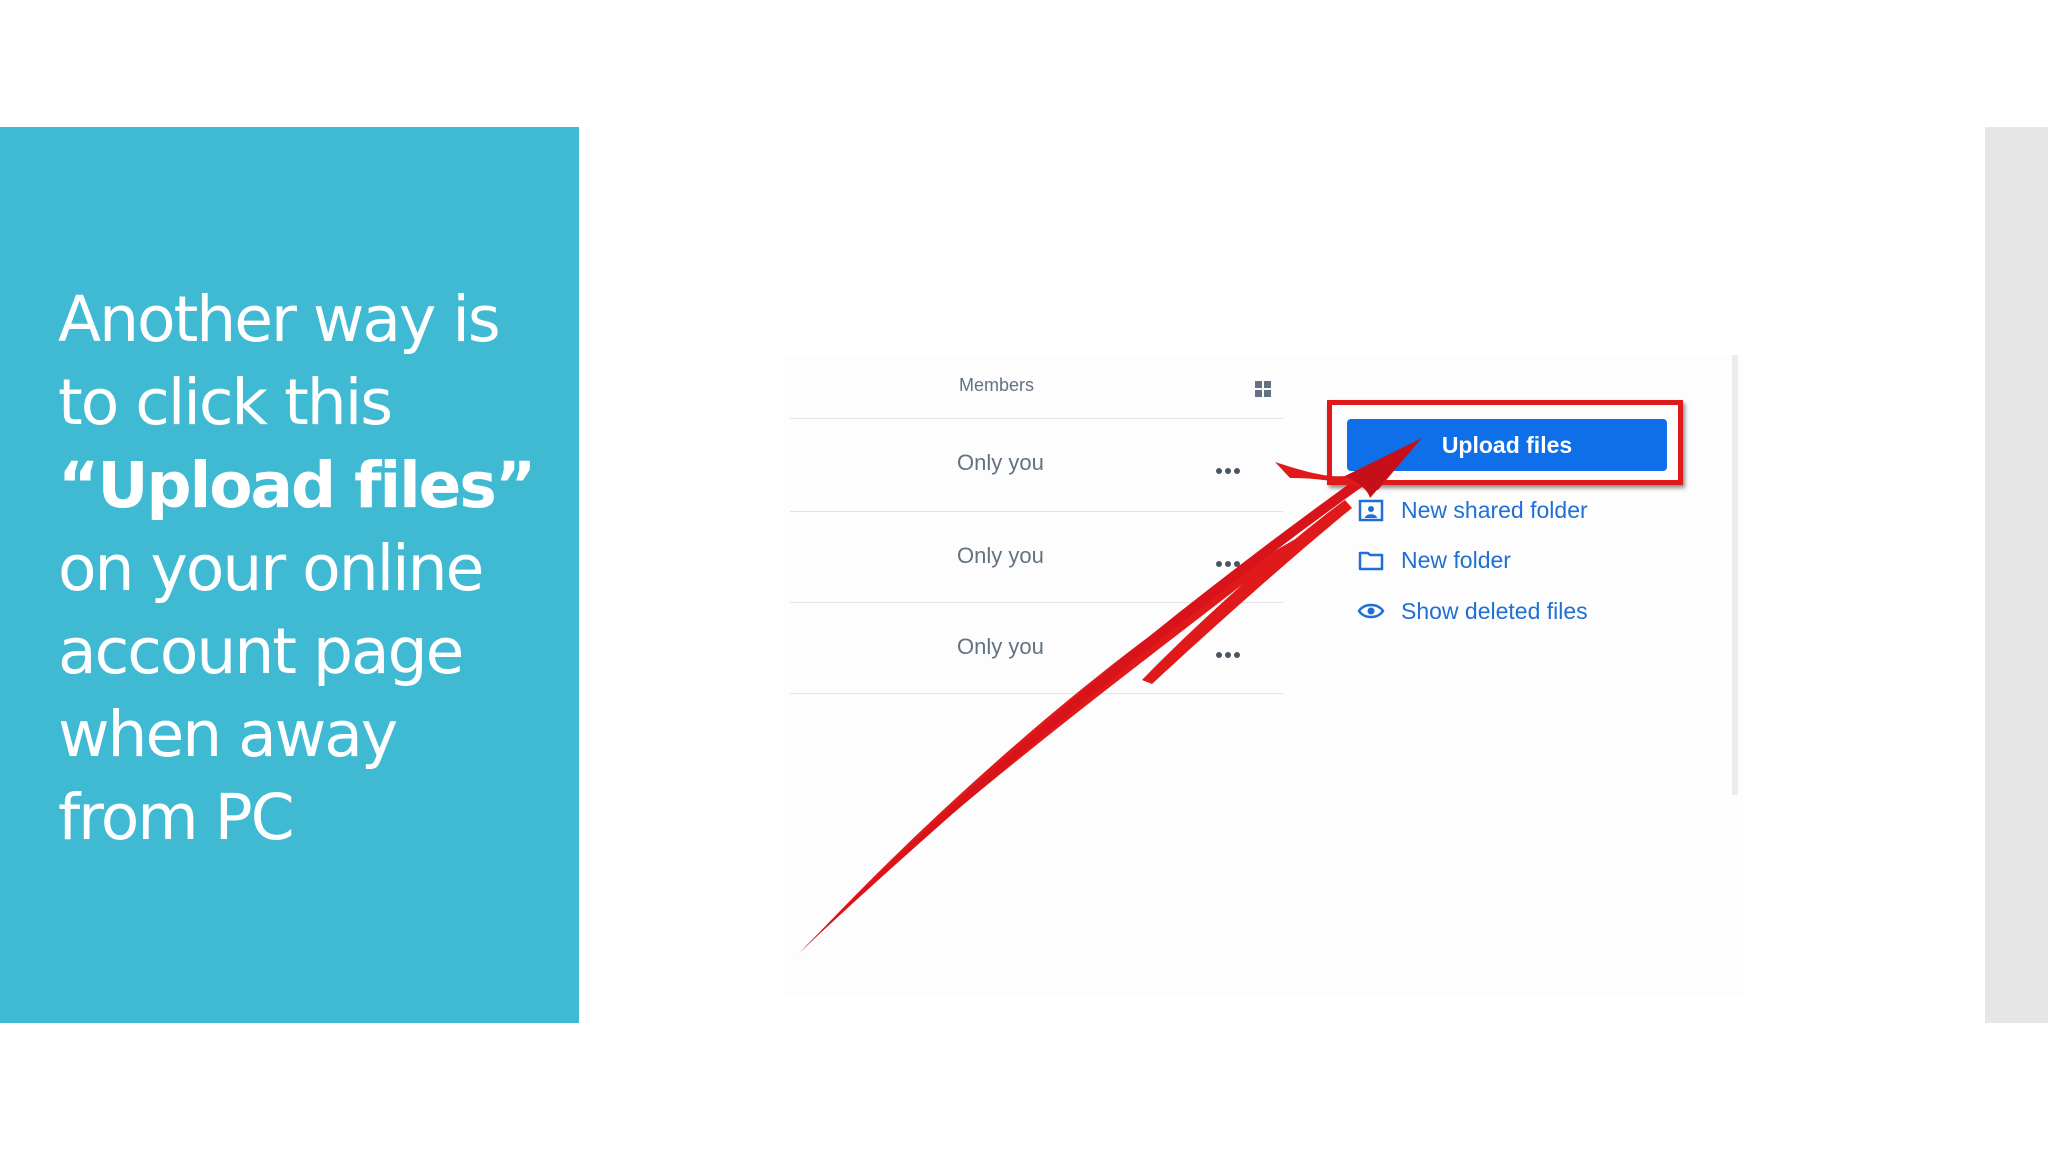 Image resolution: width=2048 pixels, height=1152 pixels. What do you see at coordinates (297, 485) in the screenshot?
I see `caption-line-emphasis: “Upload files”` at bounding box center [297, 485].